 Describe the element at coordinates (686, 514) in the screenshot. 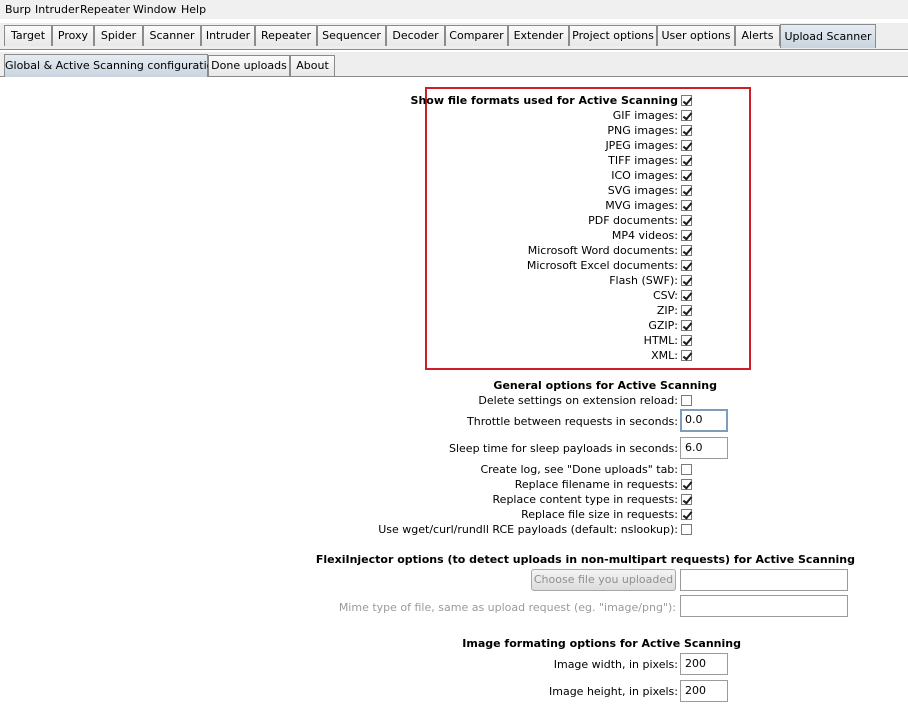

I see `replace-file-size-checkbox` at that location.